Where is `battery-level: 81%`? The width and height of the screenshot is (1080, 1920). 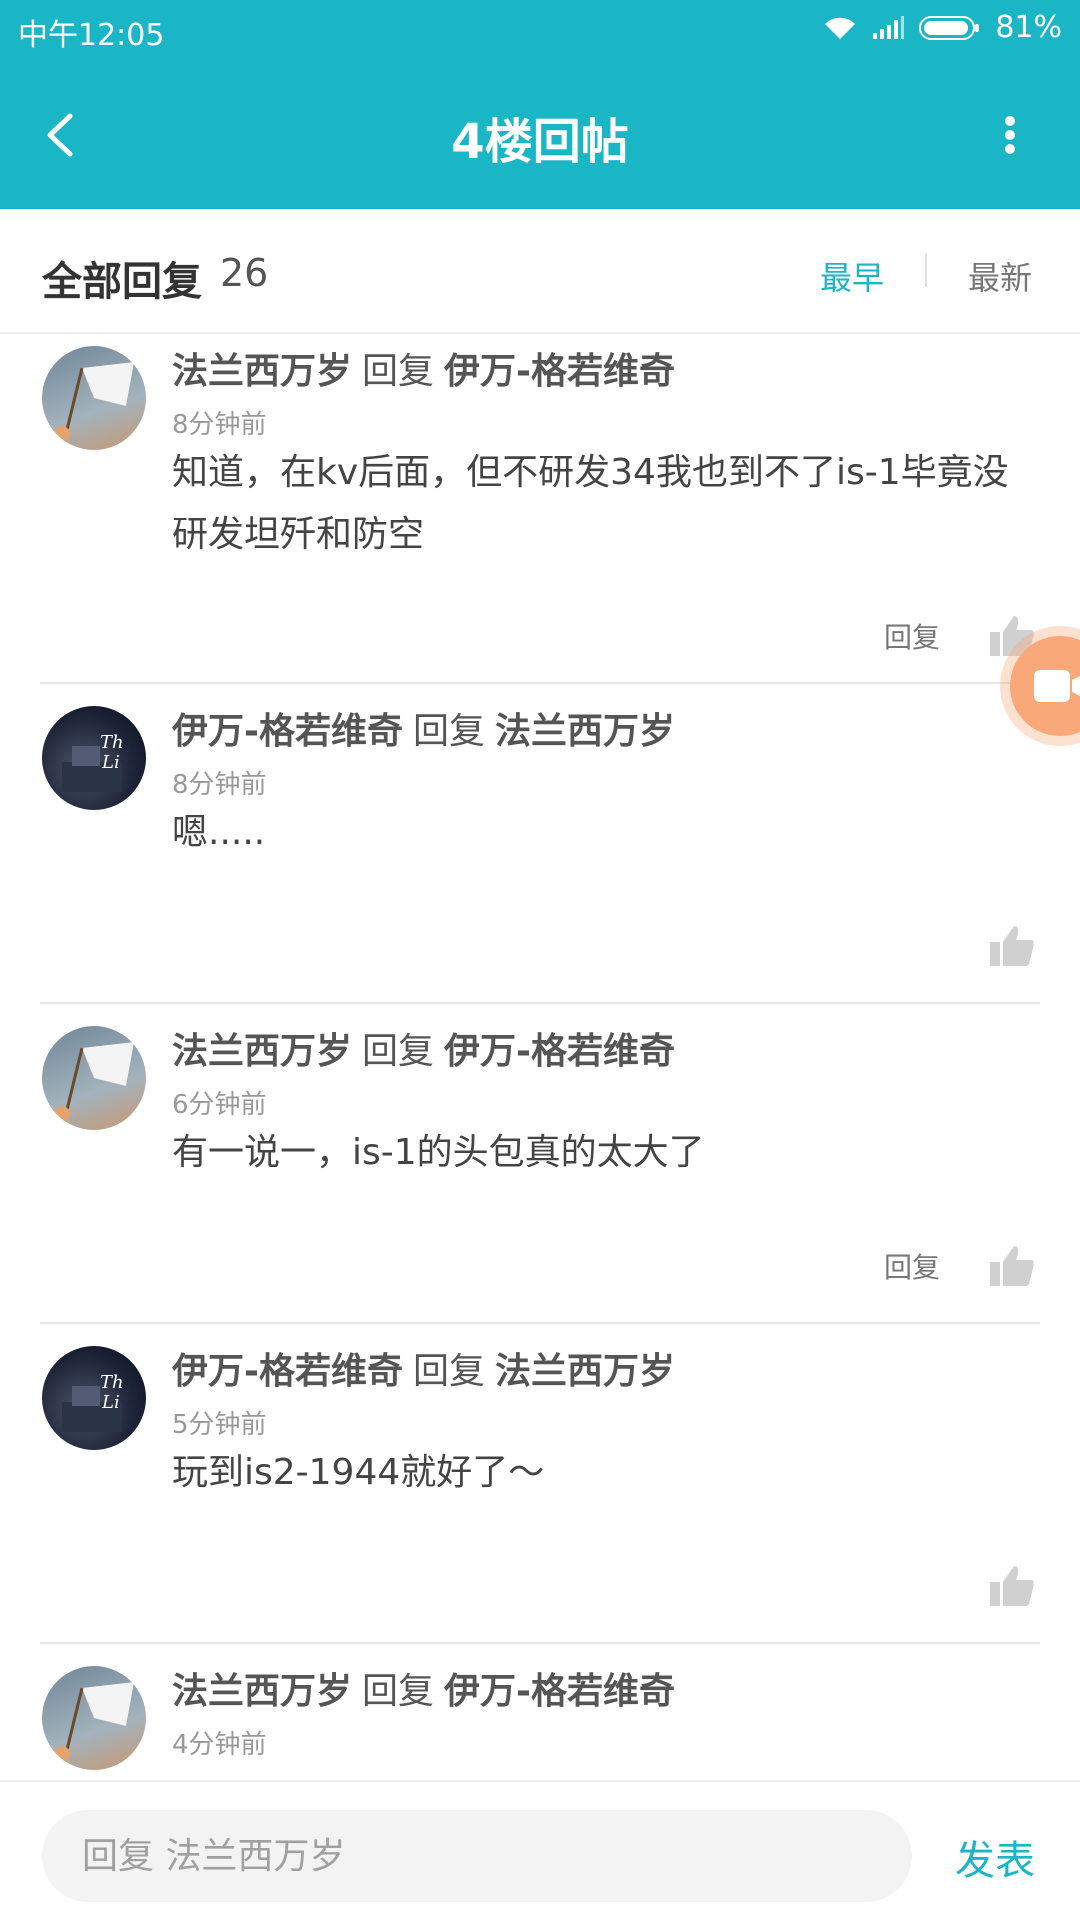
battery-level: 81% is located at coordinates (1028, 27).